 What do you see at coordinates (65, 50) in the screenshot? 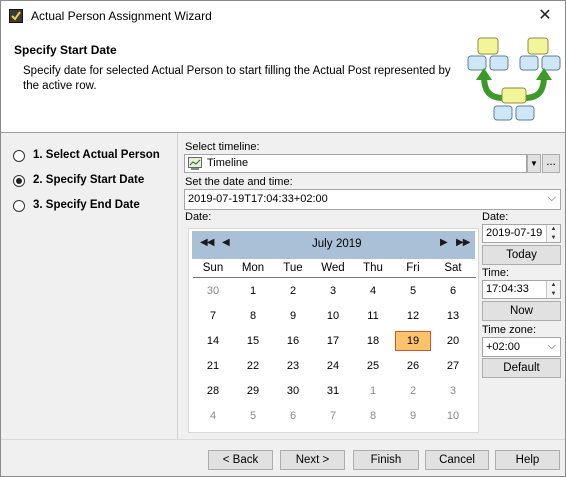
I see `page-title: Specify Start Date` at bounding box center [65, 50].